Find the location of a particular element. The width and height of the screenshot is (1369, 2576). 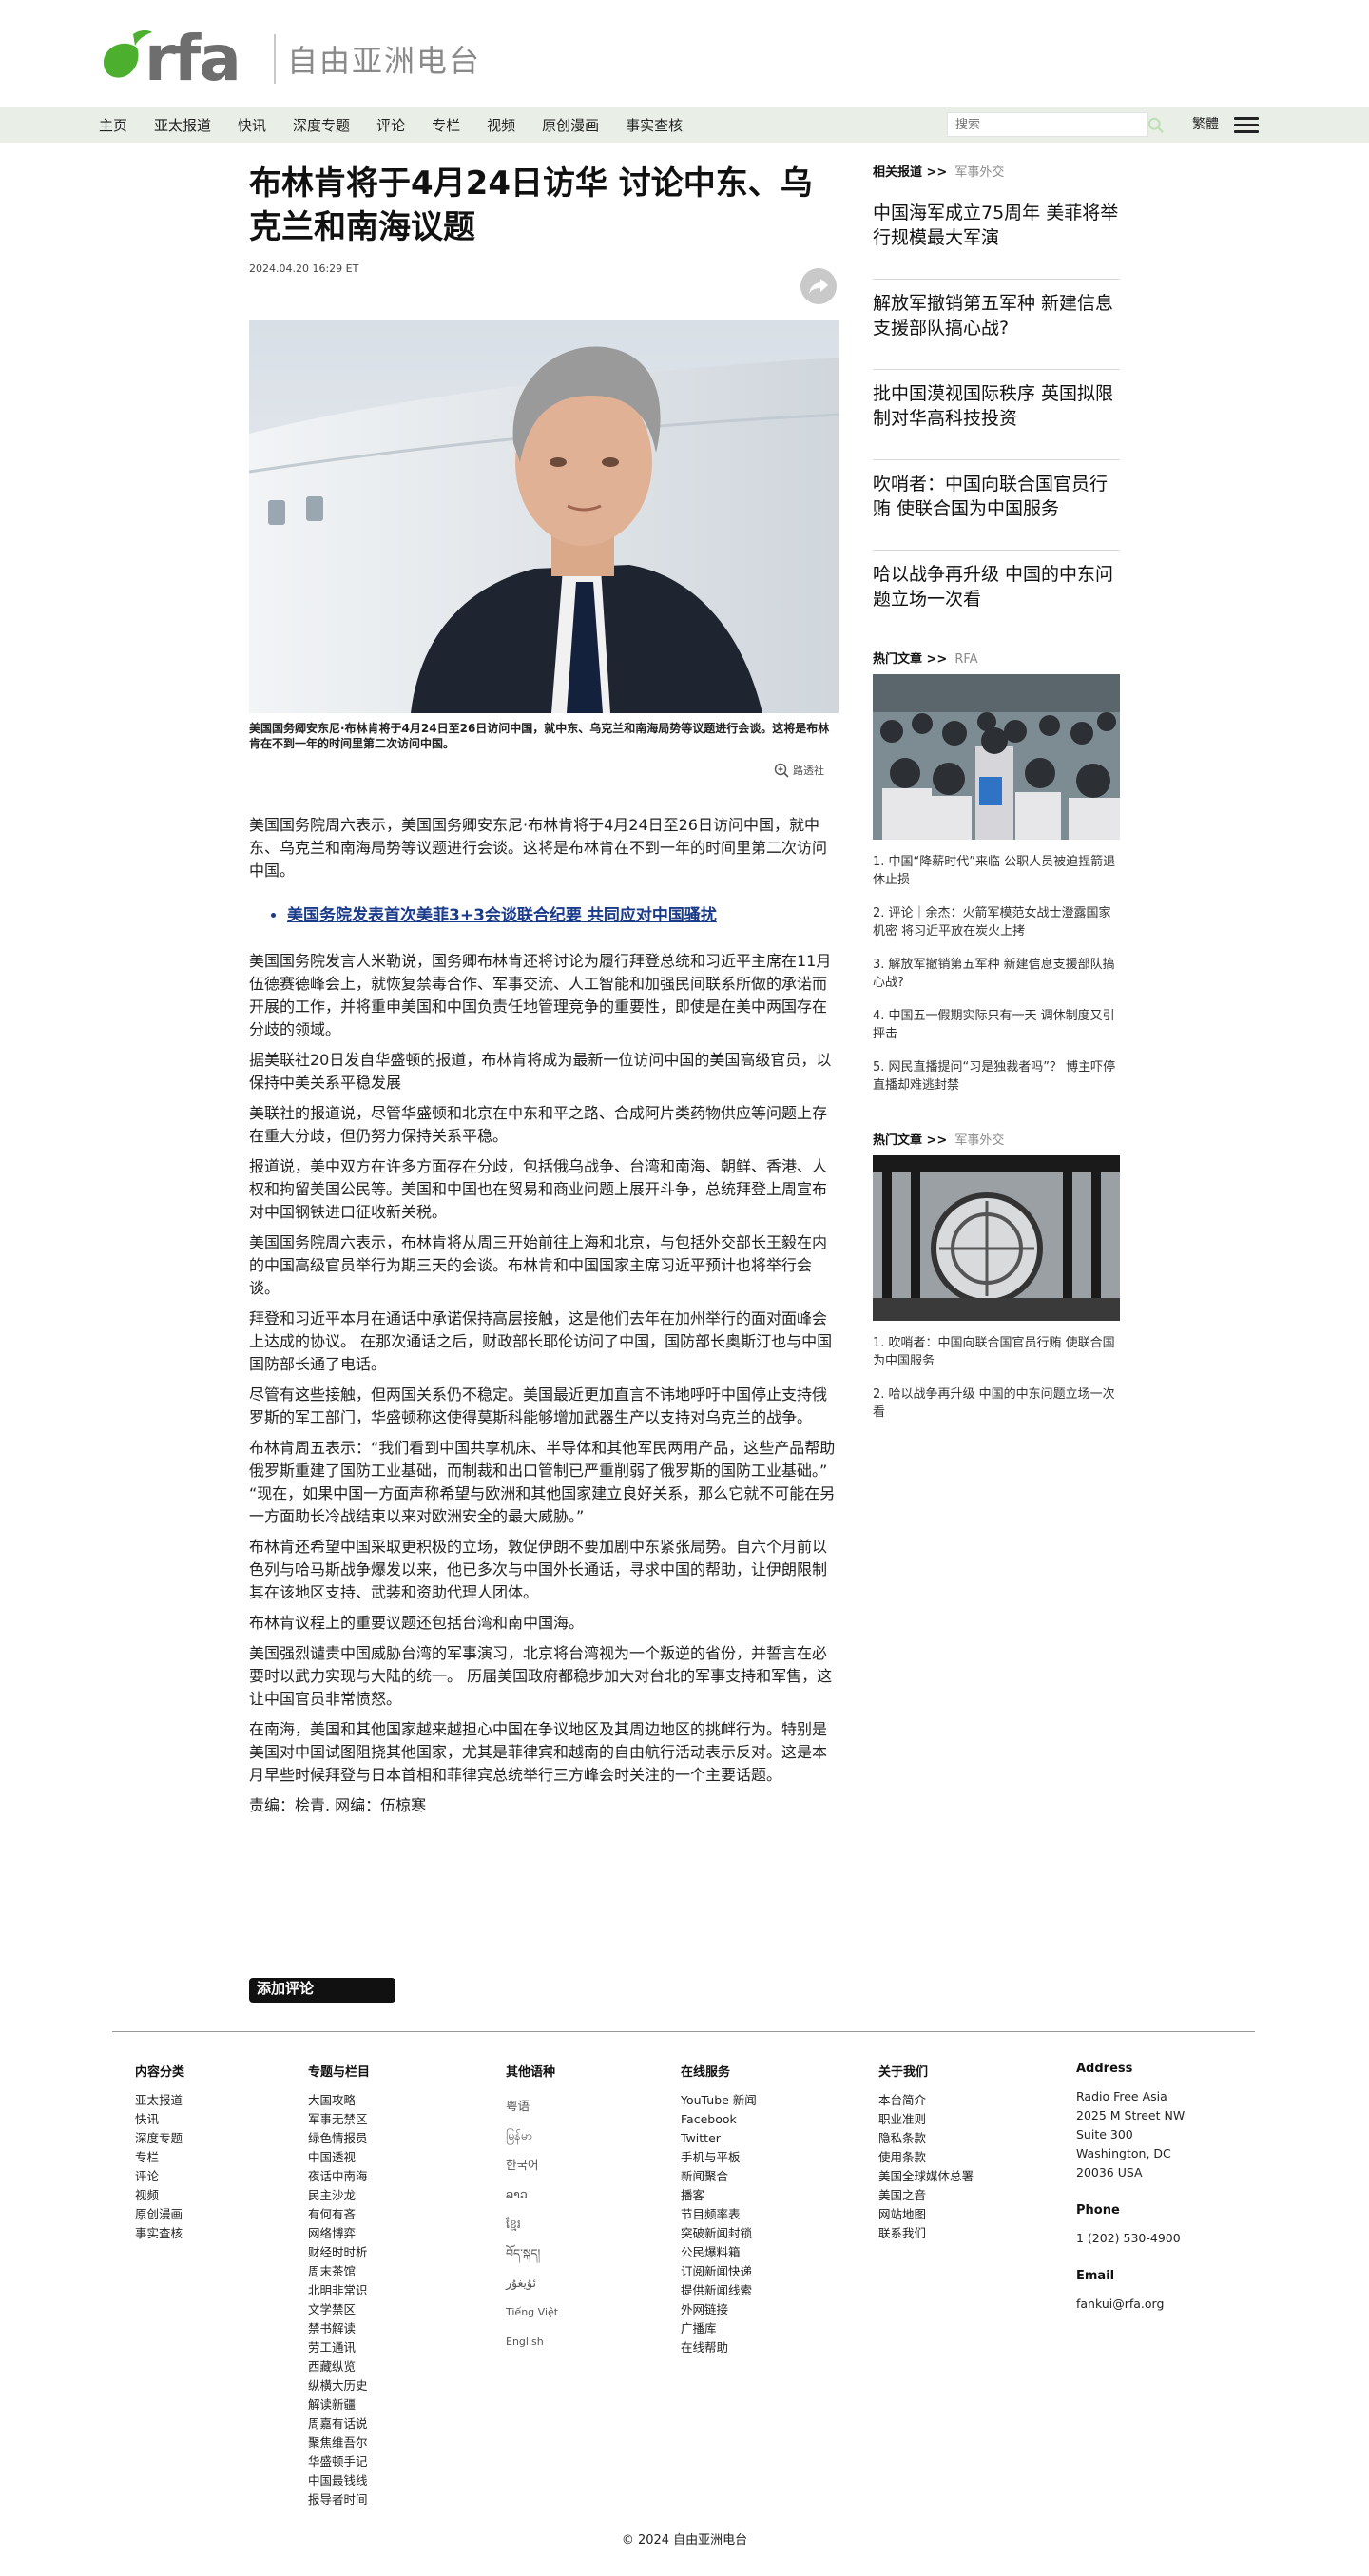

footer-link: 中国透视 is located at coordinates (339, 2157).